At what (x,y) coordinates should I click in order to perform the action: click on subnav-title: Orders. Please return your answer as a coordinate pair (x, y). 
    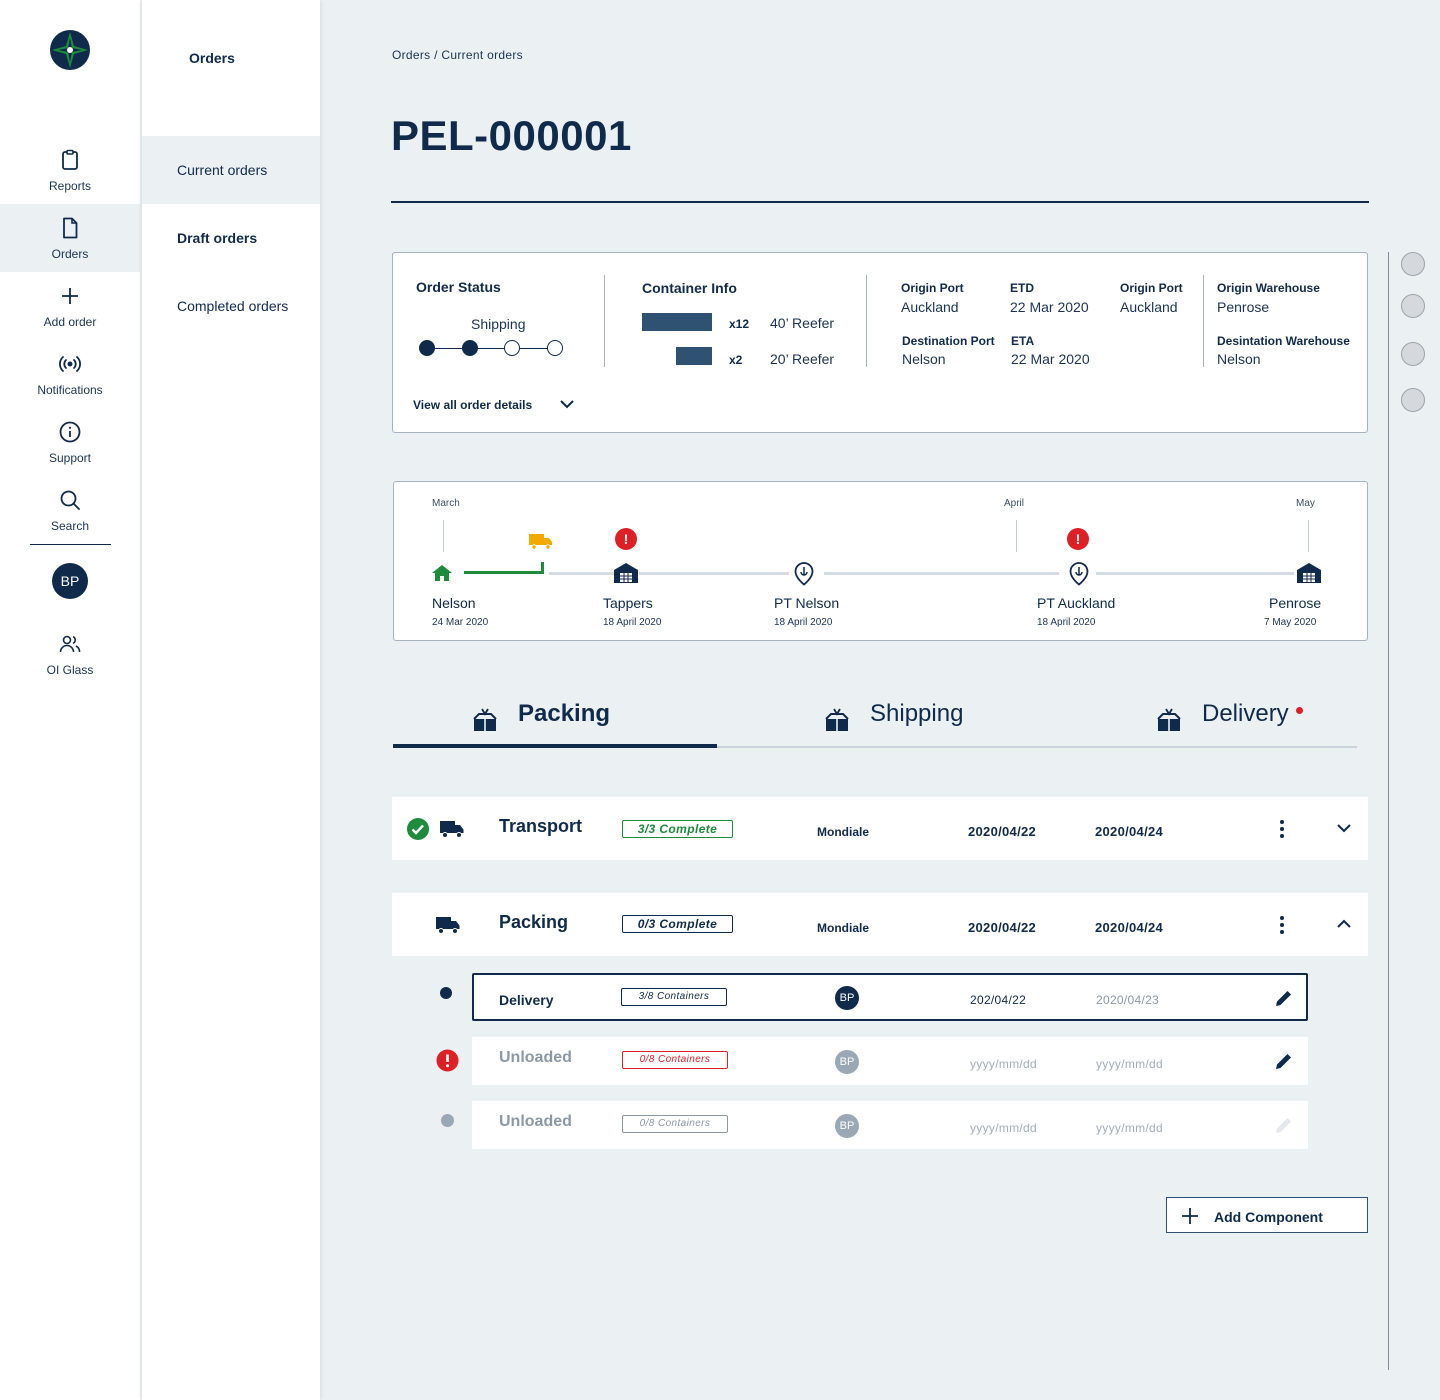
    Looking at the image, I should click on (212, 58).